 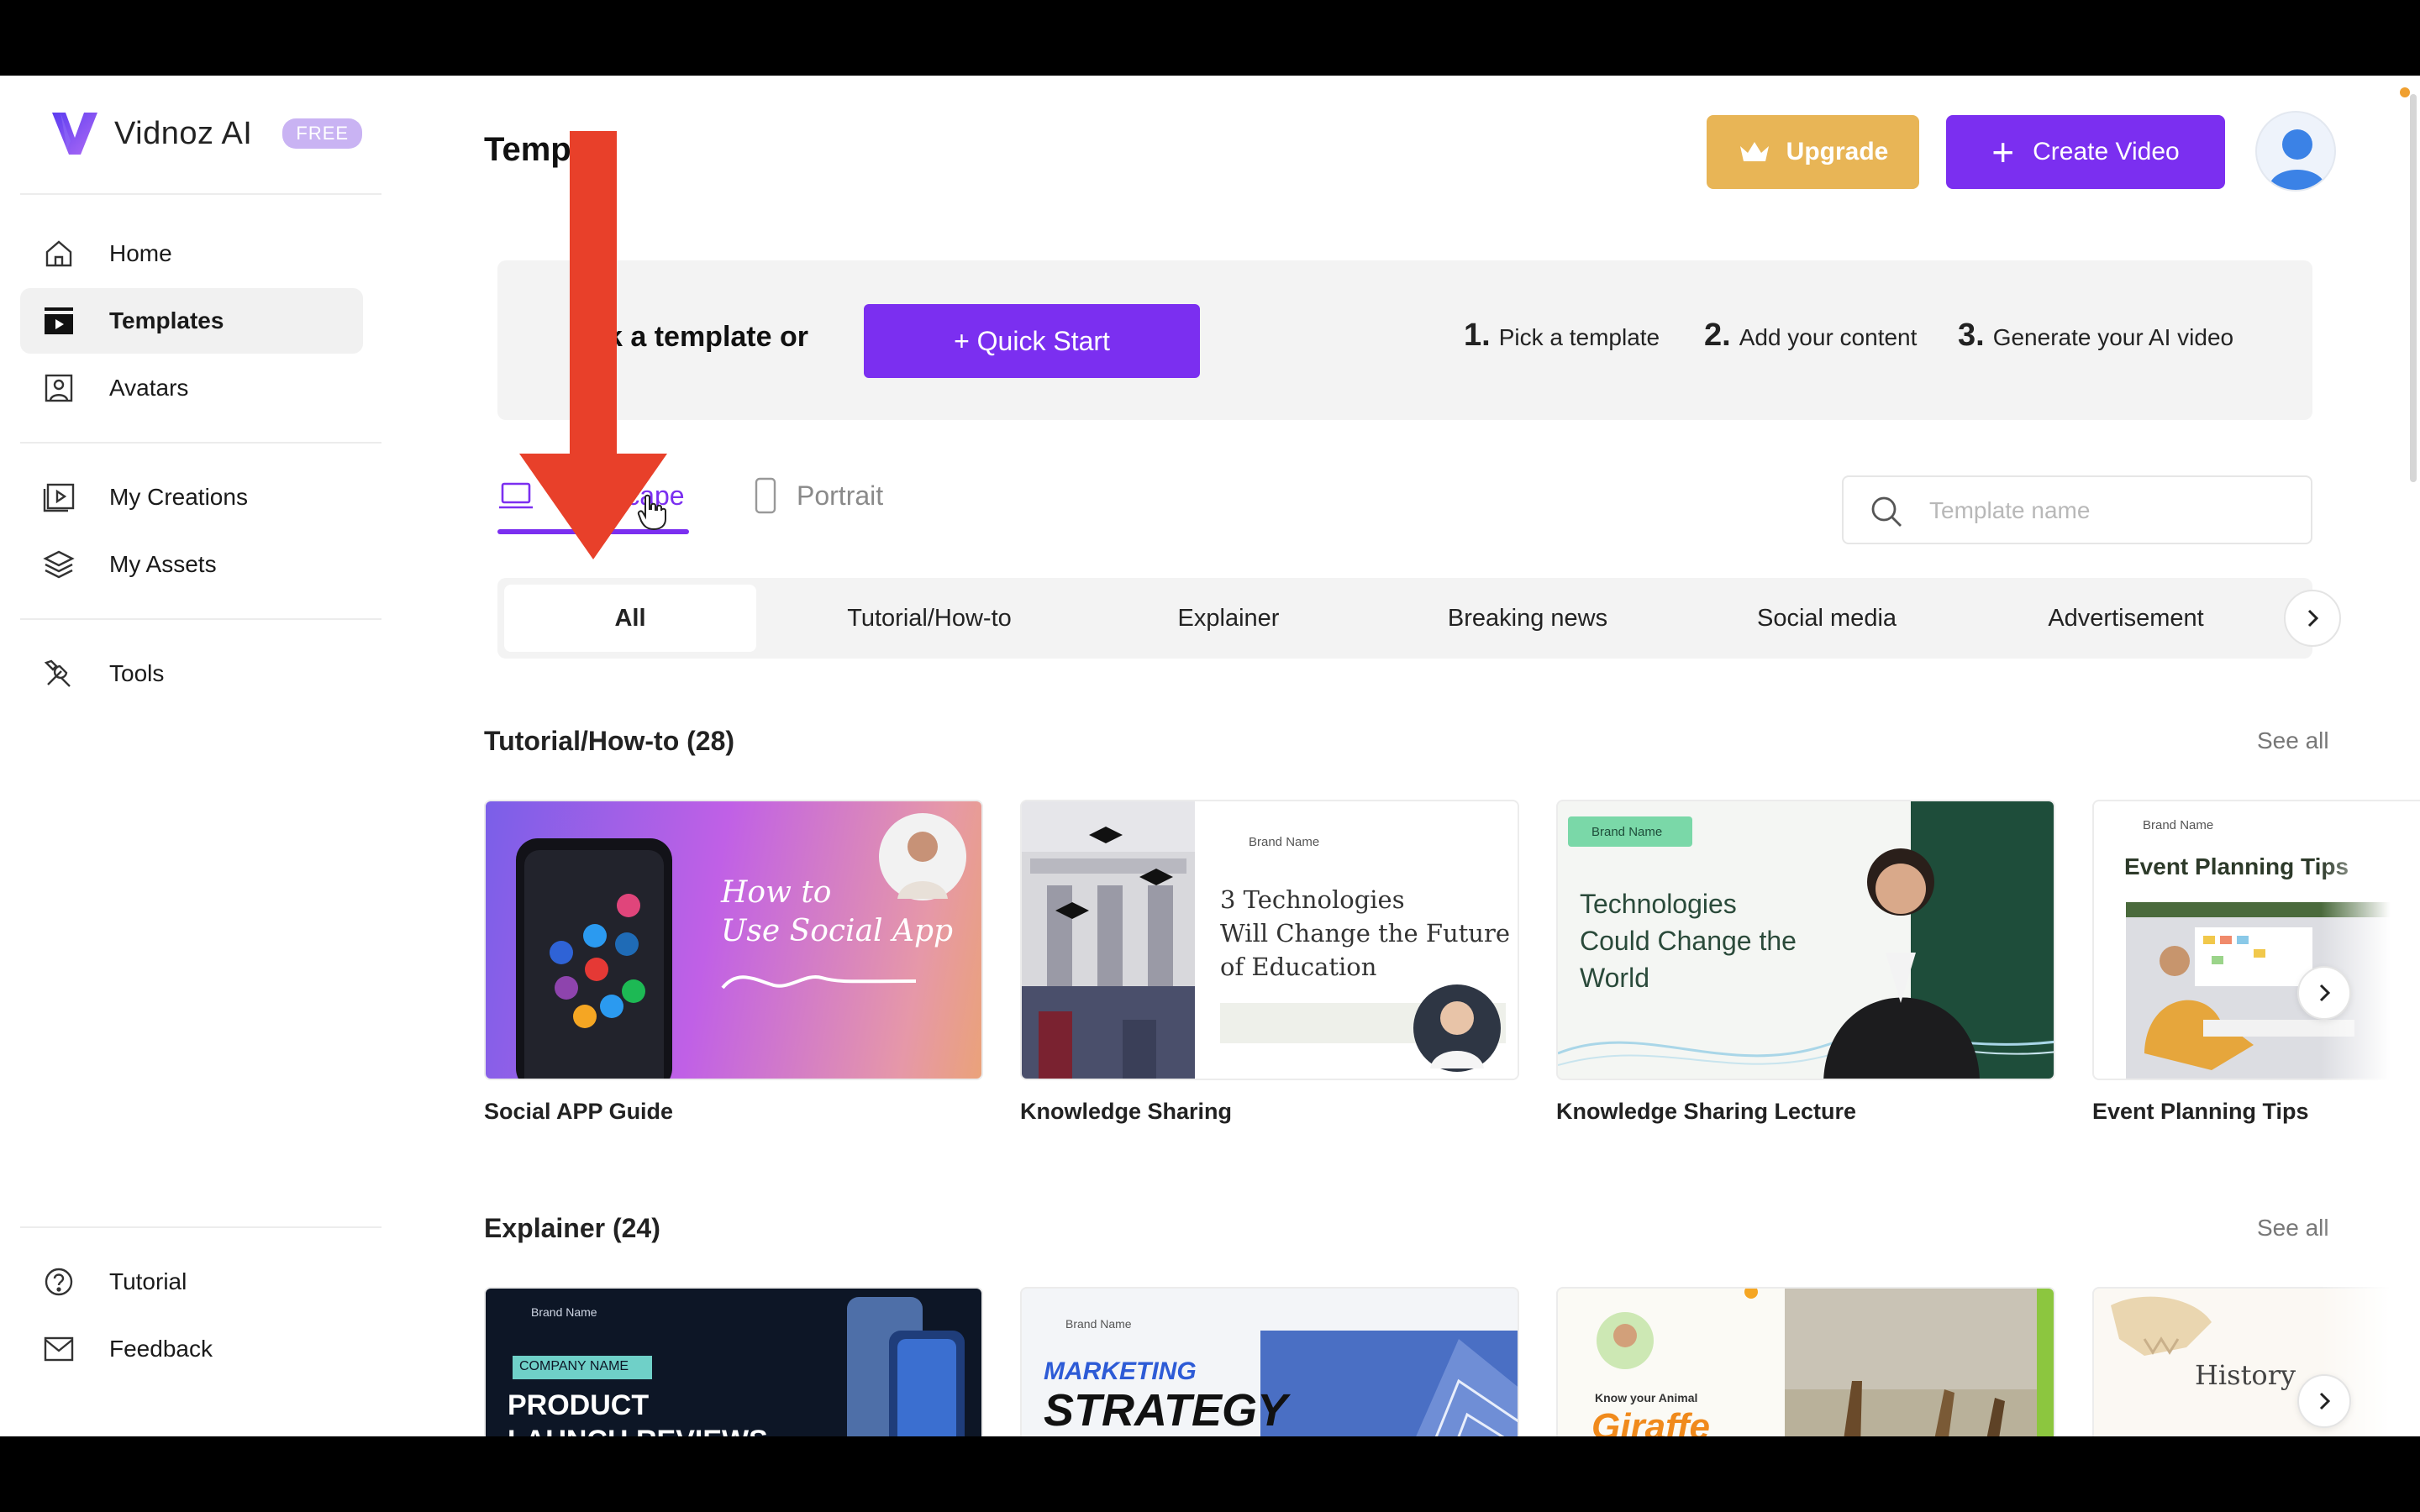 I want to click on step-label: Generate your AI video, so click(x=2113, y=337).